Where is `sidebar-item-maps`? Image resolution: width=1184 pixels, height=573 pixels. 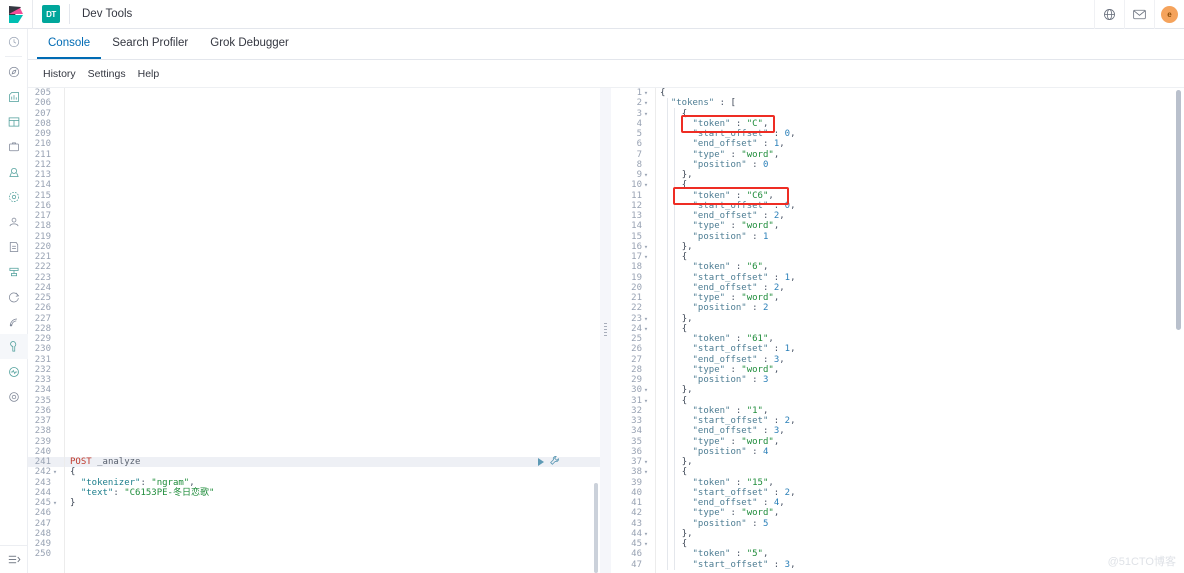
sidebar-item-maps is located at coordinates (14, 171).